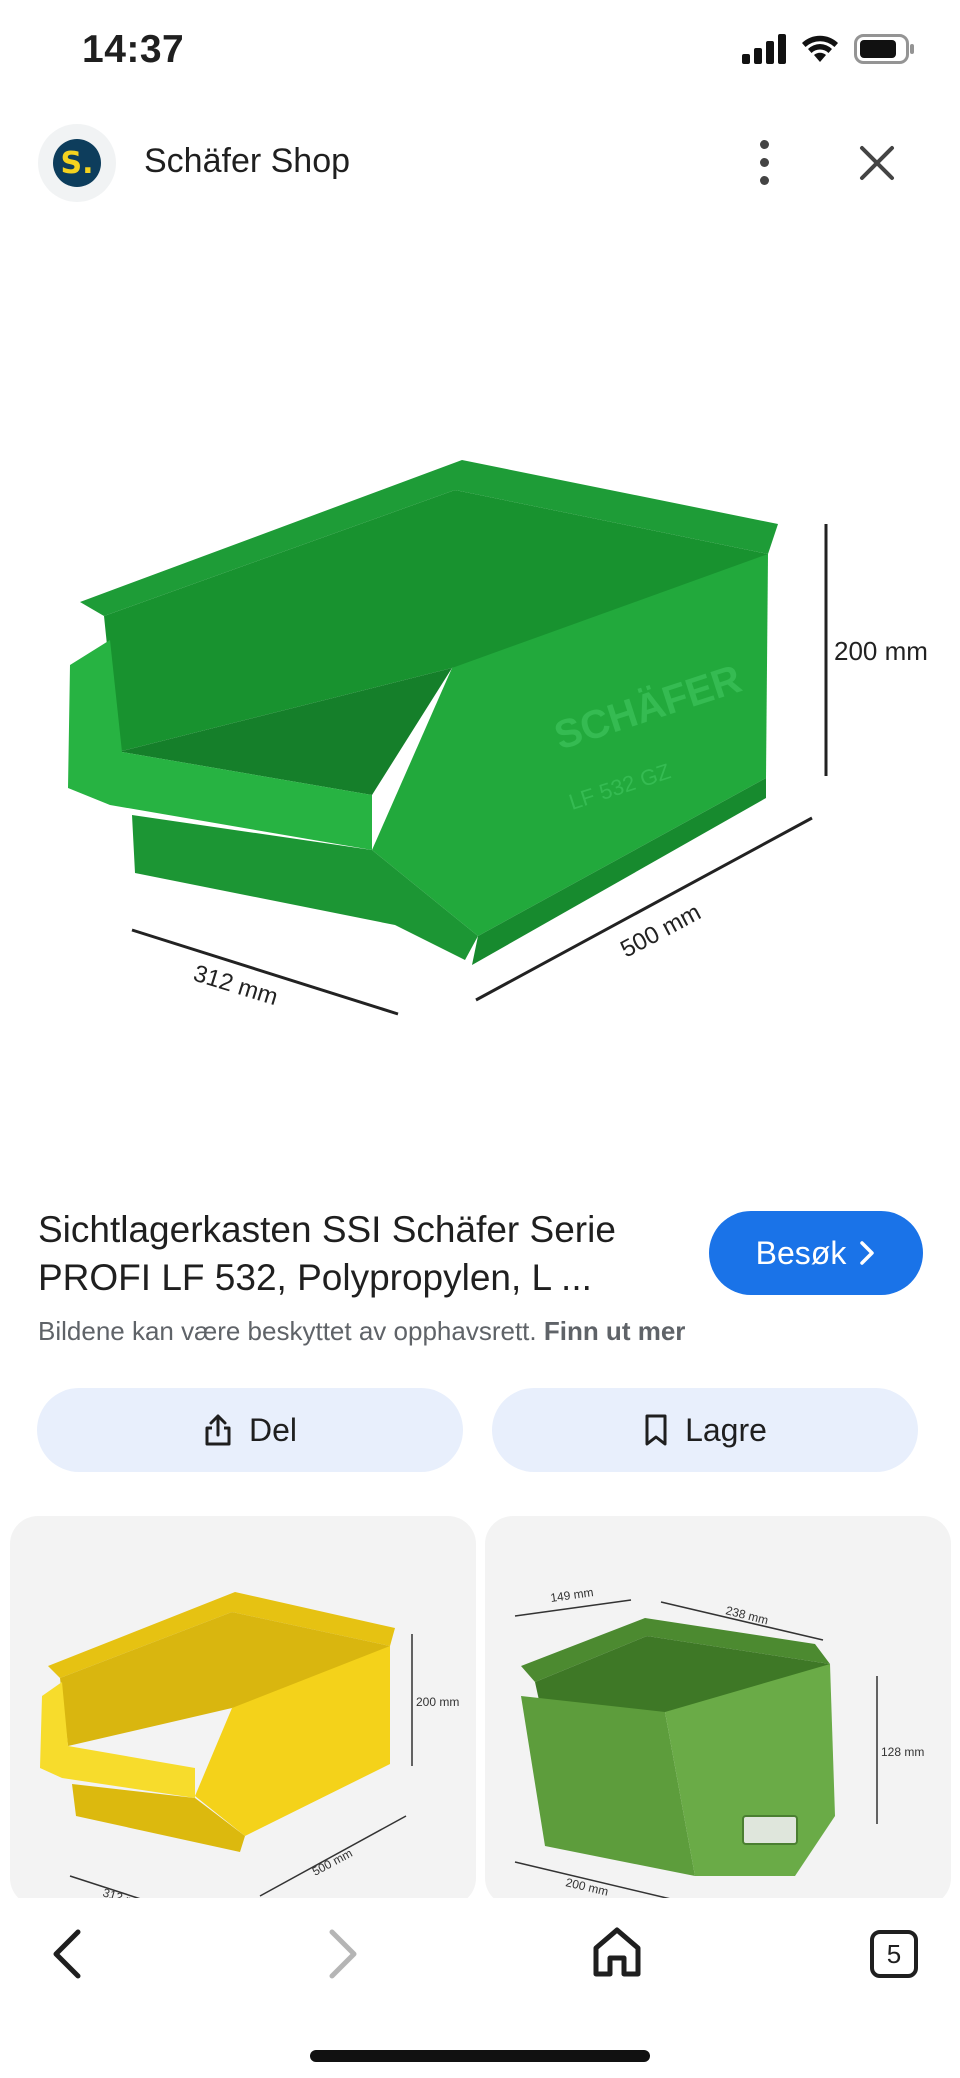  Describe the element at coordinates (133, 49) in the screenshot. I see `status-time: 14:37` at that location.